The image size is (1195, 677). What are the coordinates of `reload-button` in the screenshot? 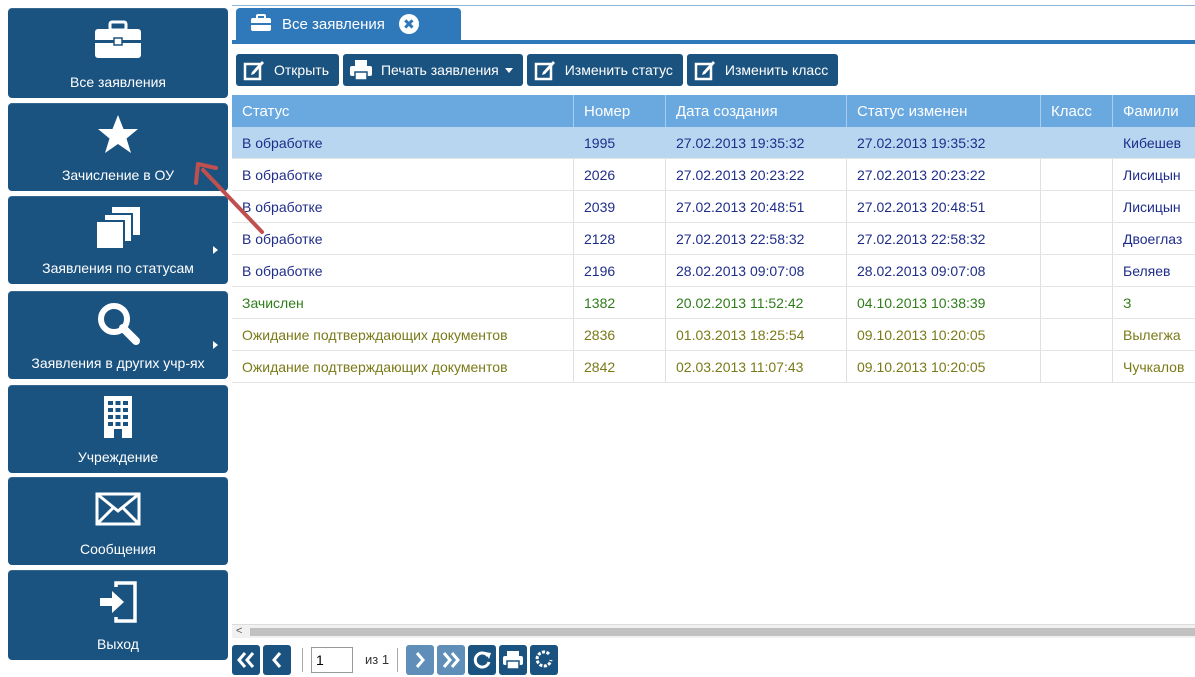 It's located at (544, 659).